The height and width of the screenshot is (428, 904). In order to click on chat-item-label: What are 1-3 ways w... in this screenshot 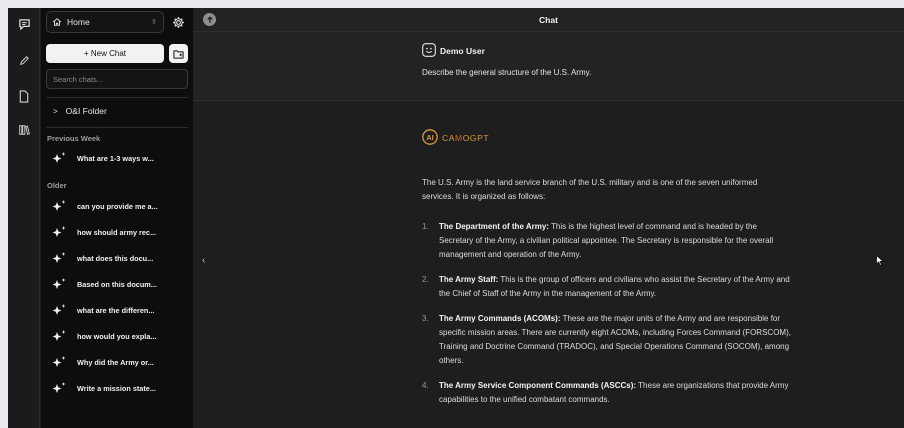, I will do `click(115, 158)`.